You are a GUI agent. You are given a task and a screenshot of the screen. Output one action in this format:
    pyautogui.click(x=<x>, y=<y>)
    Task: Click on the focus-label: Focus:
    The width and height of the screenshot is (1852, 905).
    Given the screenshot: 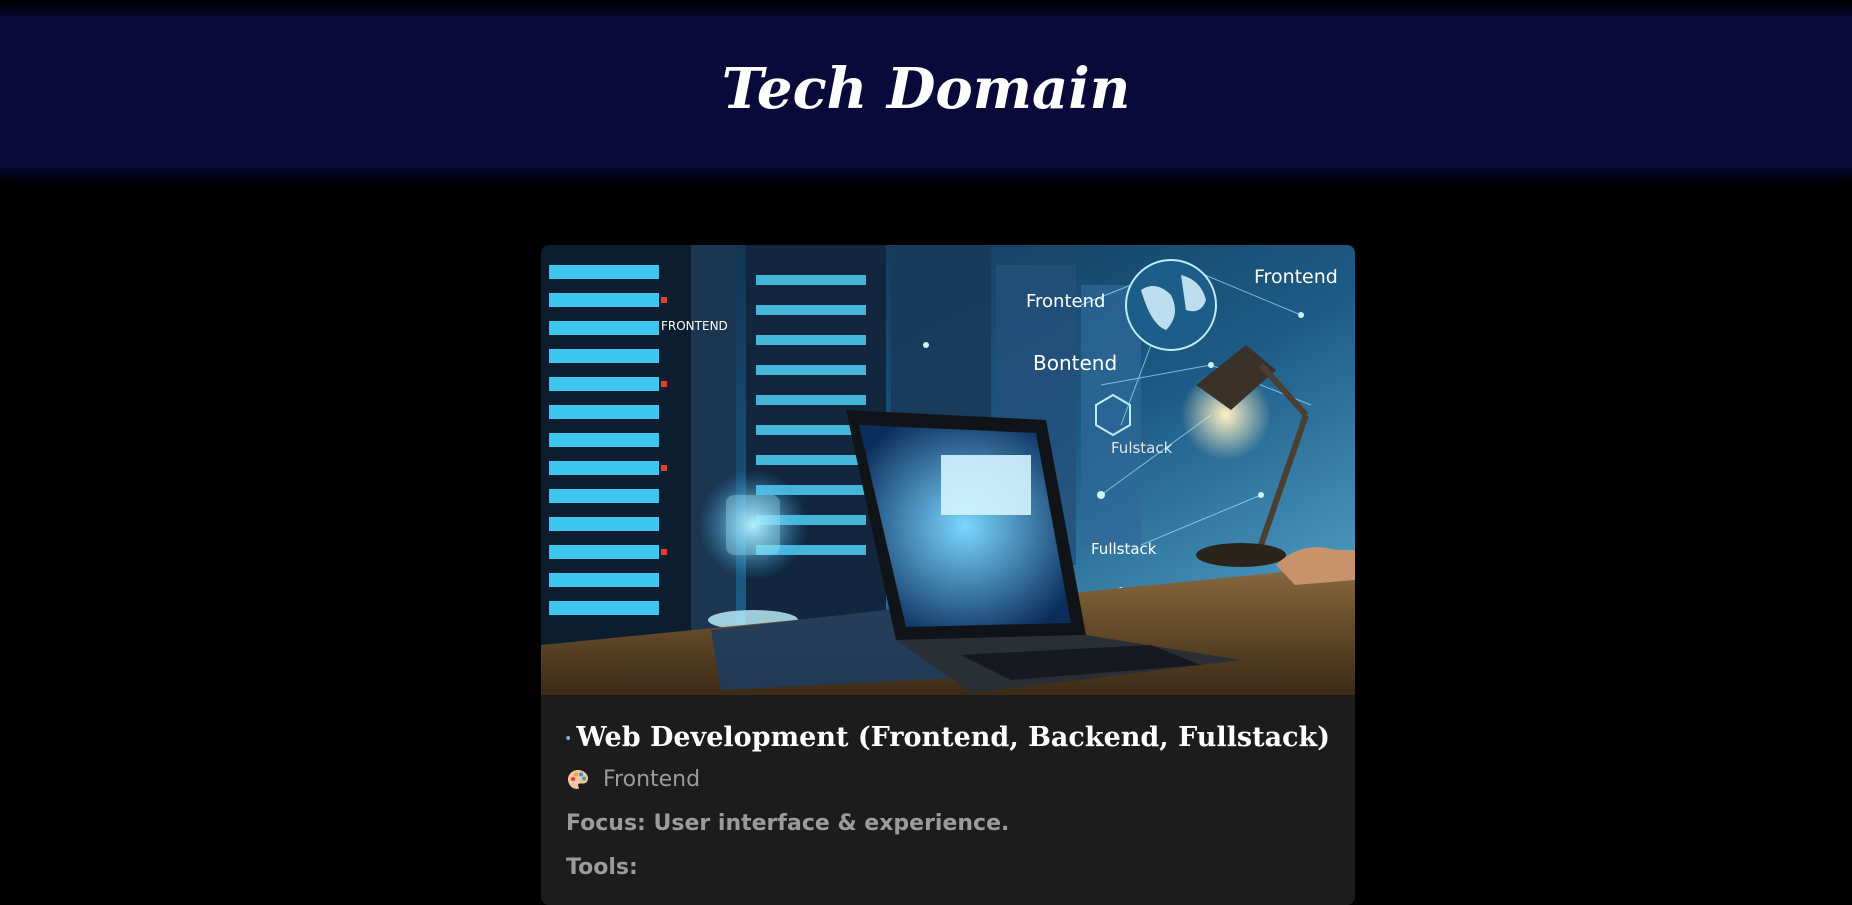 What is the action you would take?
    pyautogui.click(x=606, y=823)
    